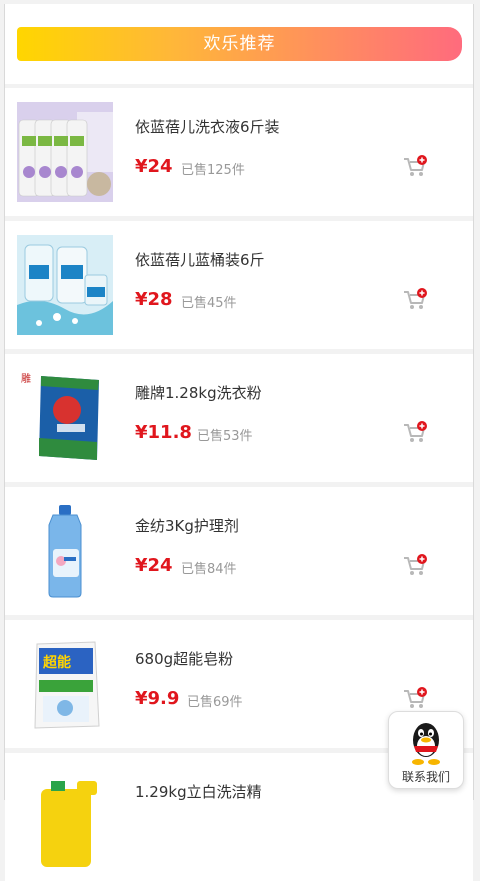 This screenshot has height=881, width=480. Describe the element at coordinates (426, 744) in the screenshot. I see `qq-penguin-icon` at that location.